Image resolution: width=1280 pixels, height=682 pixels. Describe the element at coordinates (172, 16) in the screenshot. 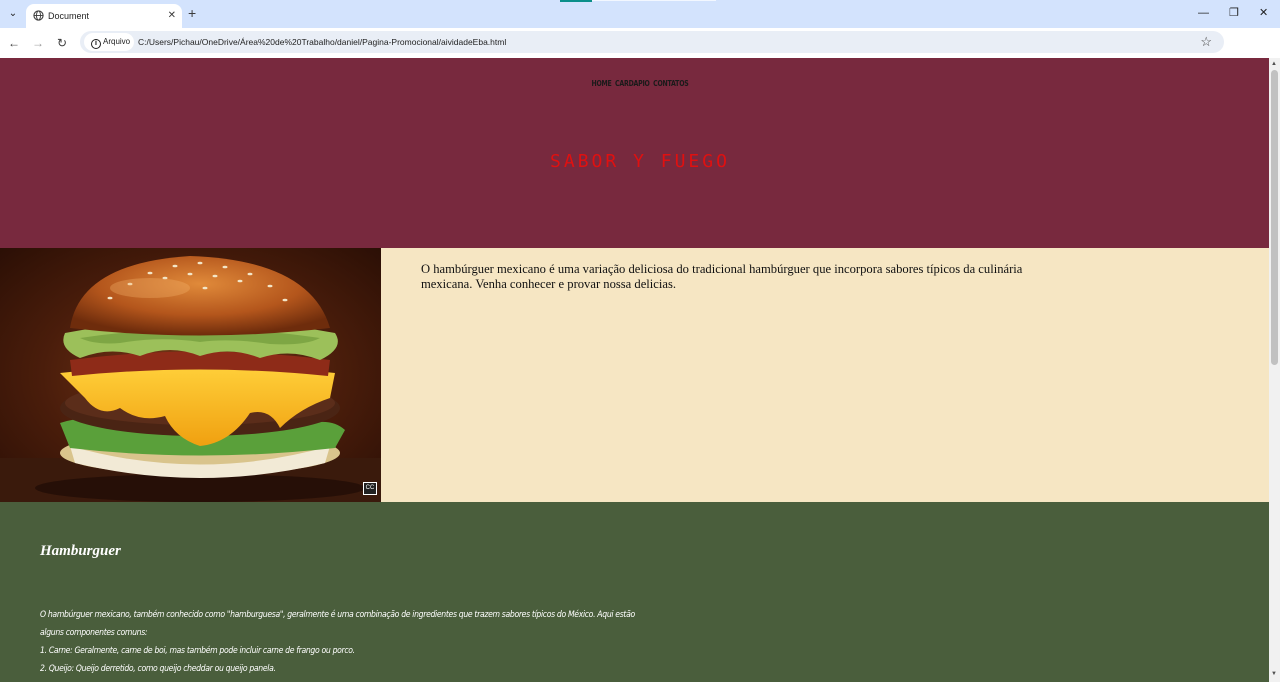

I see `close-tab-icon: ✕` at that location.